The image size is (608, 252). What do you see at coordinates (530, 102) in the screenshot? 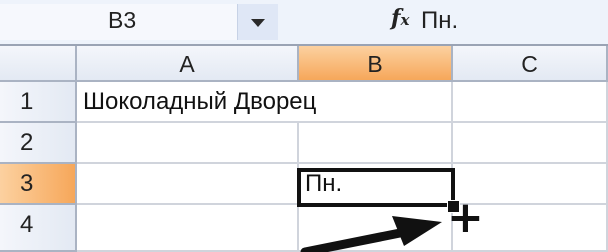
I see `cell-c1` at bounding box center [530, 102].